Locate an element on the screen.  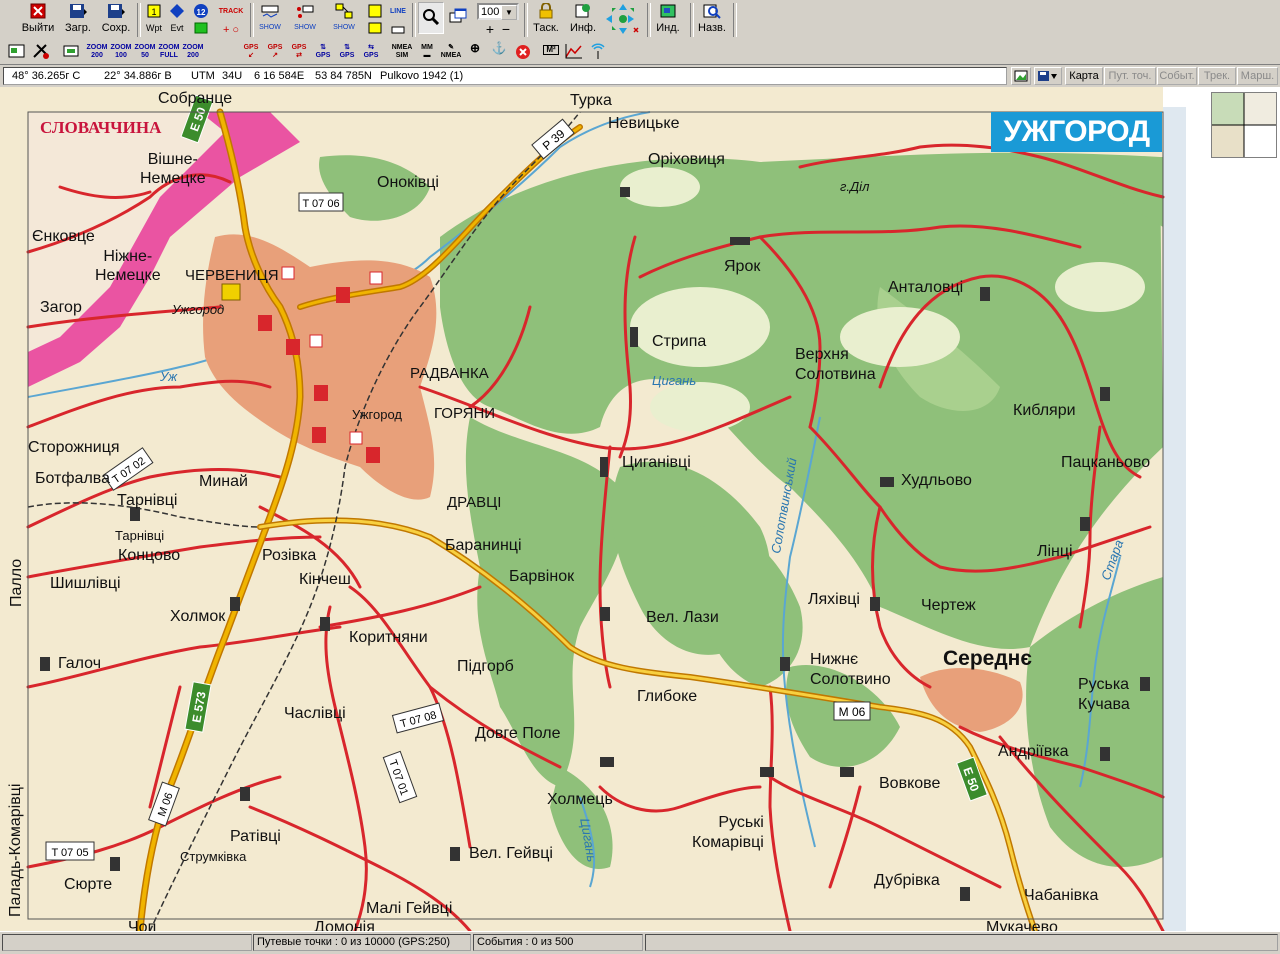
zoom-50-button: ZOOM 50 is located at coordinates (145, 51).